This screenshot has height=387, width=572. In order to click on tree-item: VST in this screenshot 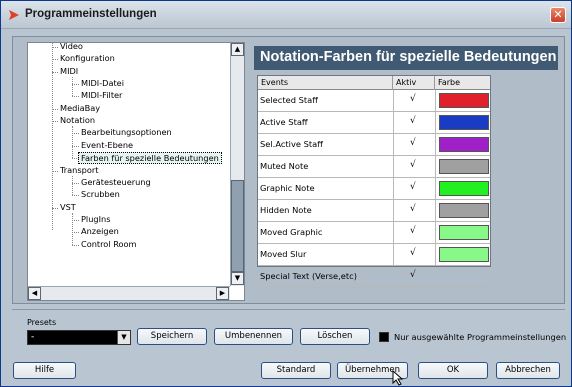, I will do `click(68, 208)`.